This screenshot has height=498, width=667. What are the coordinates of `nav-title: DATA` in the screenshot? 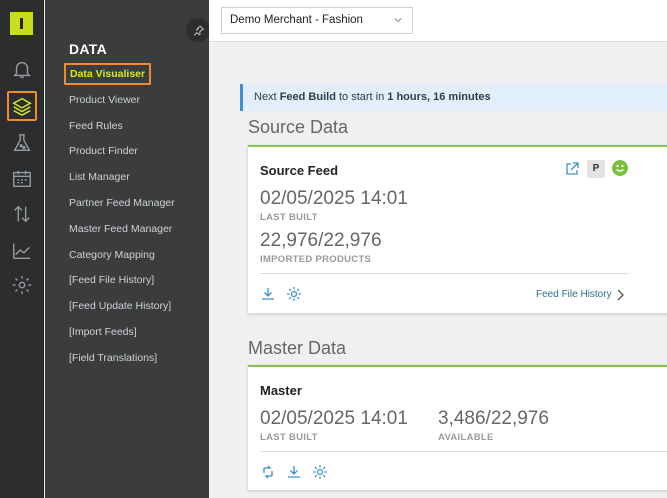 It's located at (88, 49).